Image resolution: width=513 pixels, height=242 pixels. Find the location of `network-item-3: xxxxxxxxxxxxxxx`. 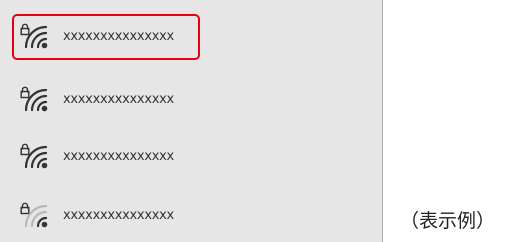

network-item-3: xxxxxxxxxxxxxxx is located at coordinates (106, 157).